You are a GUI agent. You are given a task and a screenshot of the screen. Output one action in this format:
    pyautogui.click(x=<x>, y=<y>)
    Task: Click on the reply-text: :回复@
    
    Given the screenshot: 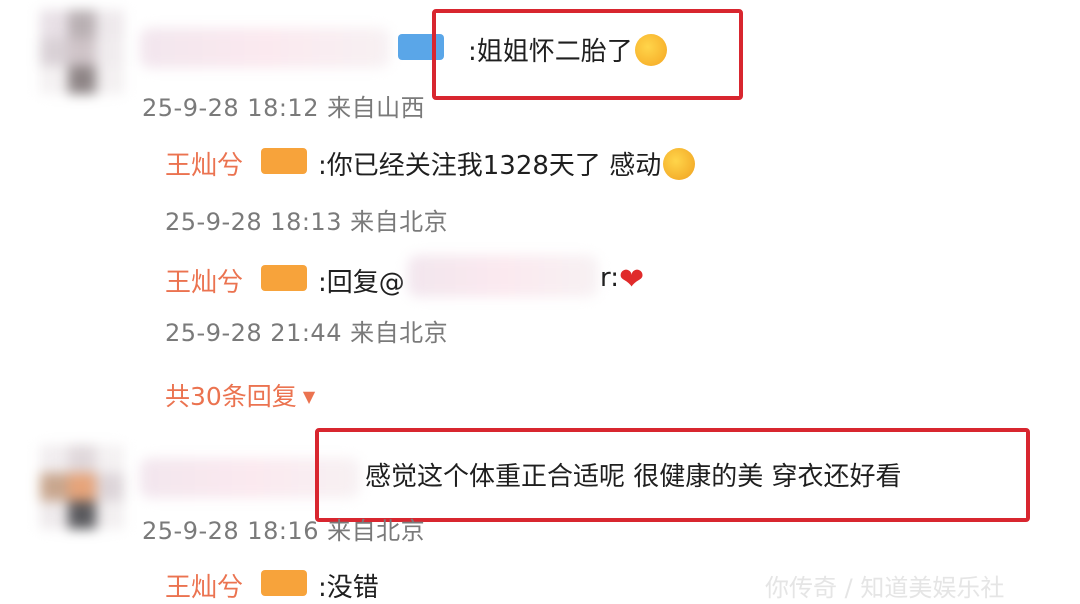 What is the action you would take?
    pyautogui.click(x=361, y=283)
    